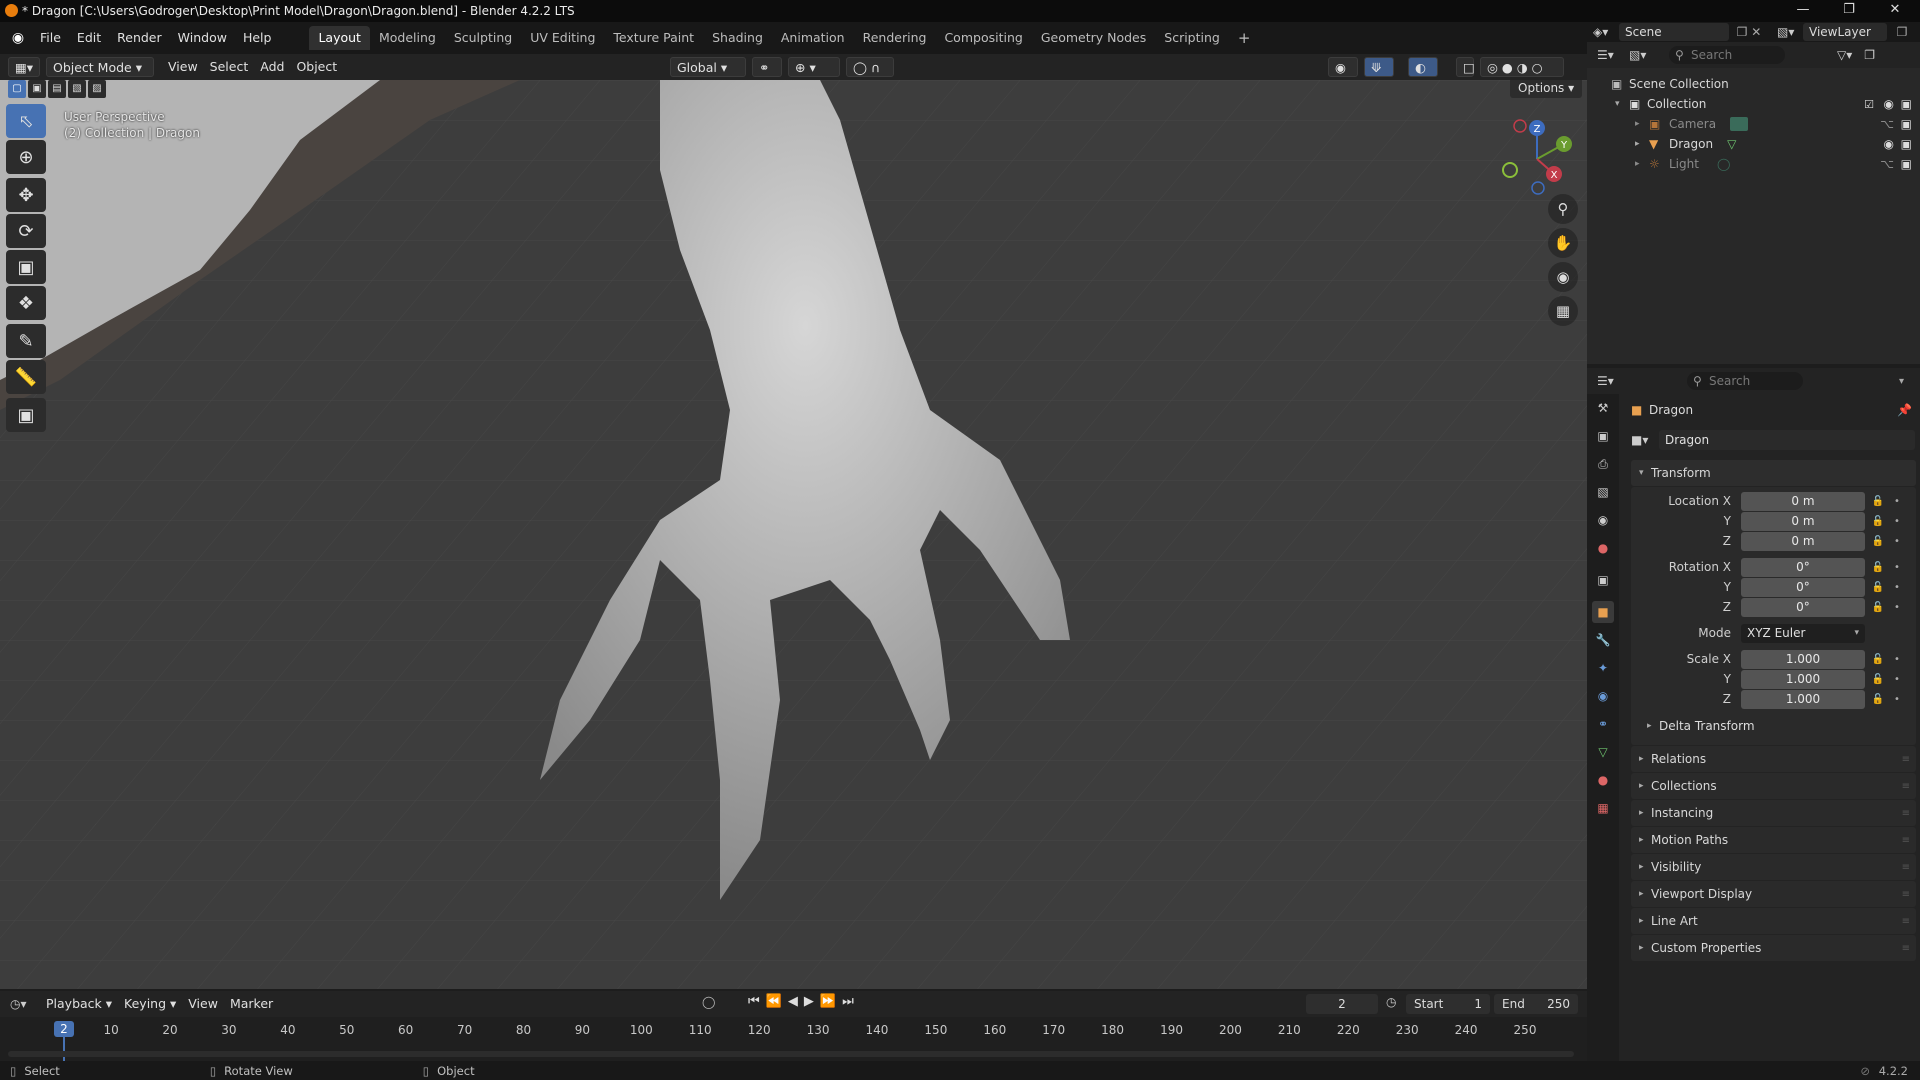 The width and height of the screenshot is (1920, 1080). I want to click on world-tab-icon: ●, so click(1603, 548).